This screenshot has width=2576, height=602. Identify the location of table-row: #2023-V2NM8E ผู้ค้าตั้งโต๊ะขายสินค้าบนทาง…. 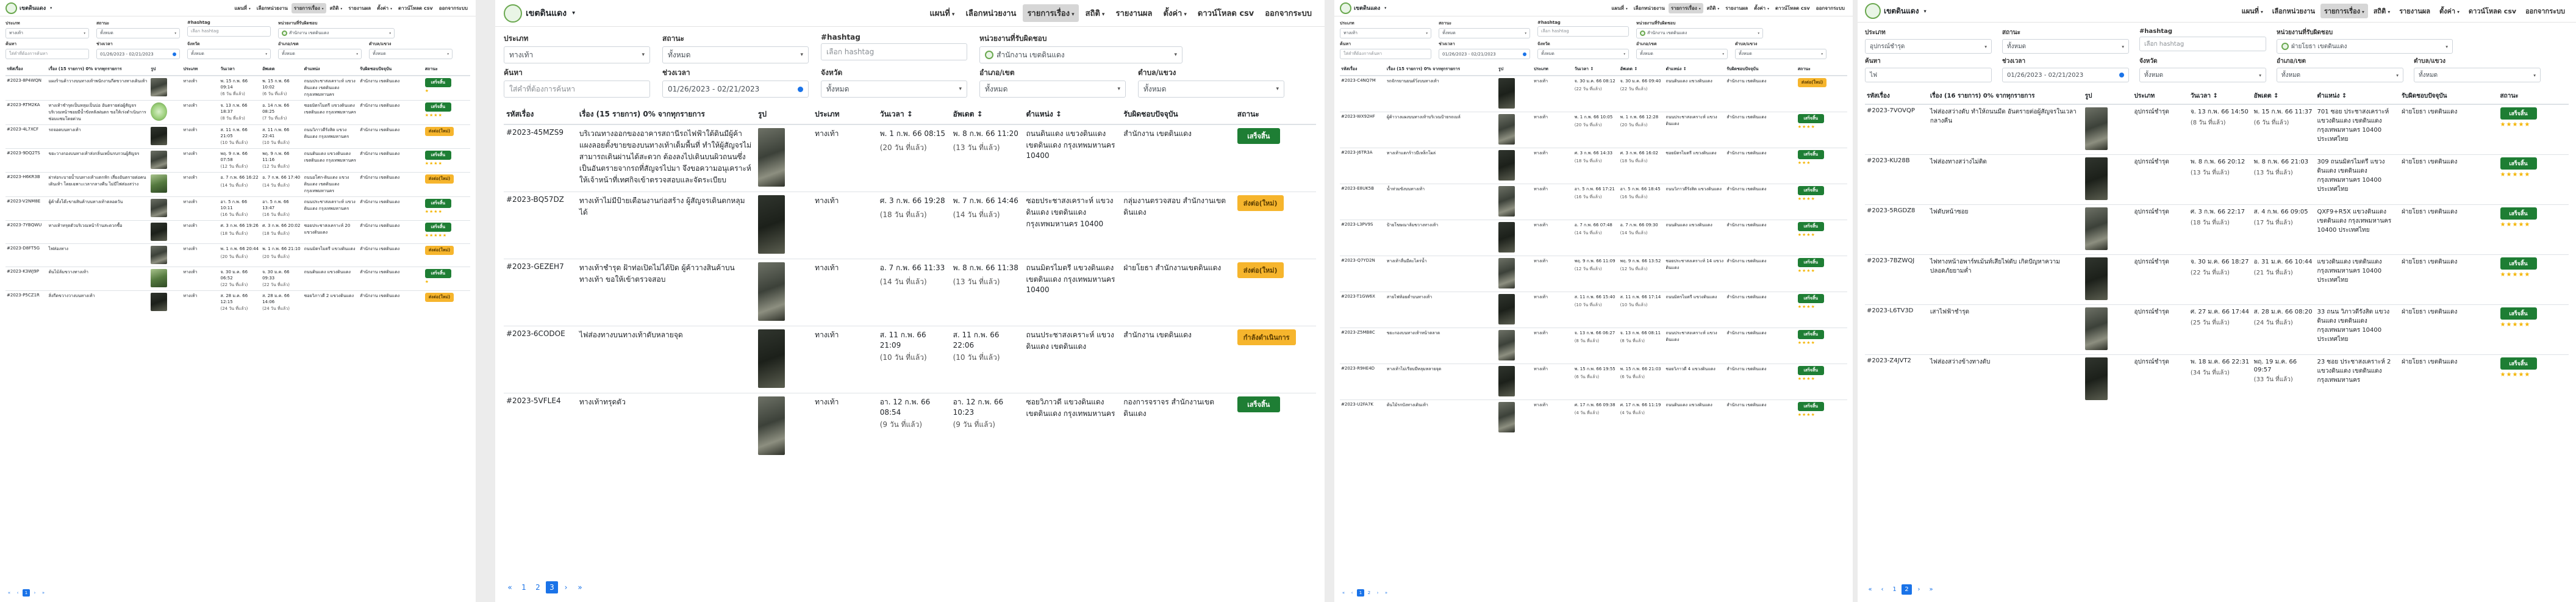
(237, 208).